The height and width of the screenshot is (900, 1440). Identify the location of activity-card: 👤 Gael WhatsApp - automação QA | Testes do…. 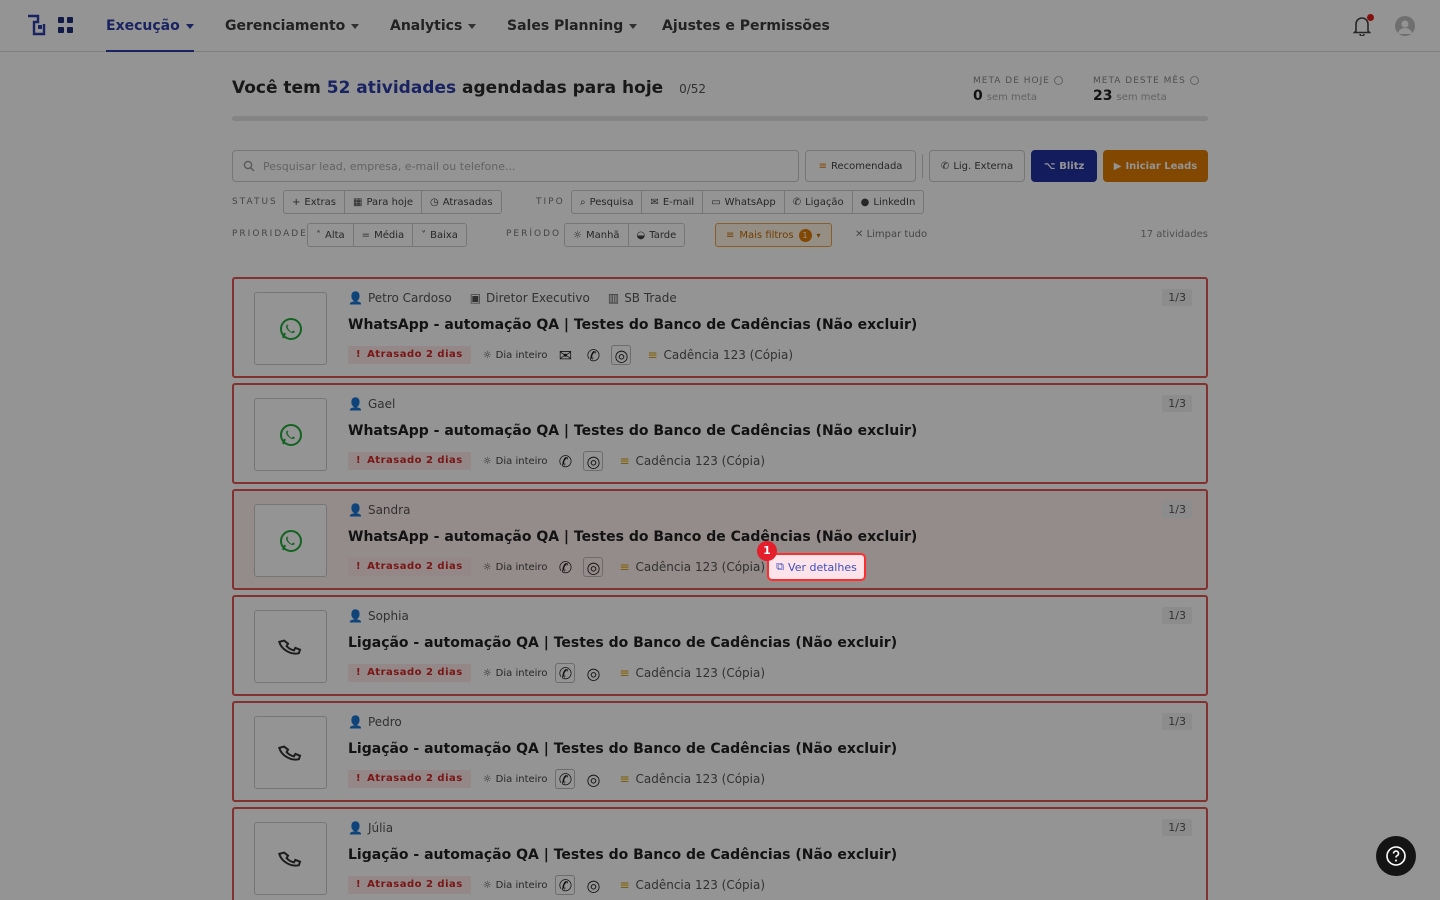
(720, 433).